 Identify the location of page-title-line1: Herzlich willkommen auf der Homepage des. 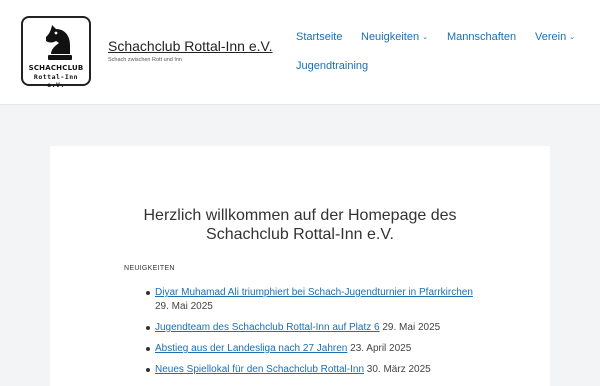
(300, 215).